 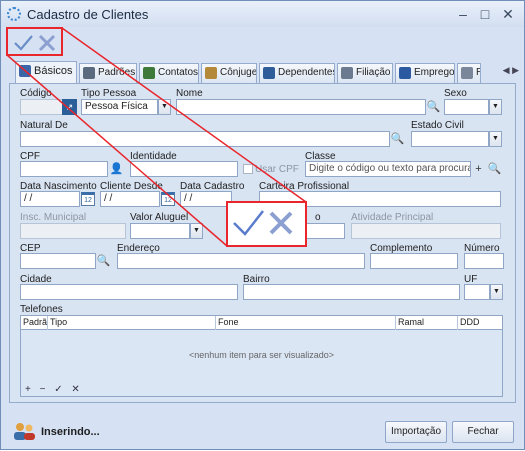 I want to click on col-ddd: DDD, so click(x=480, y=323).